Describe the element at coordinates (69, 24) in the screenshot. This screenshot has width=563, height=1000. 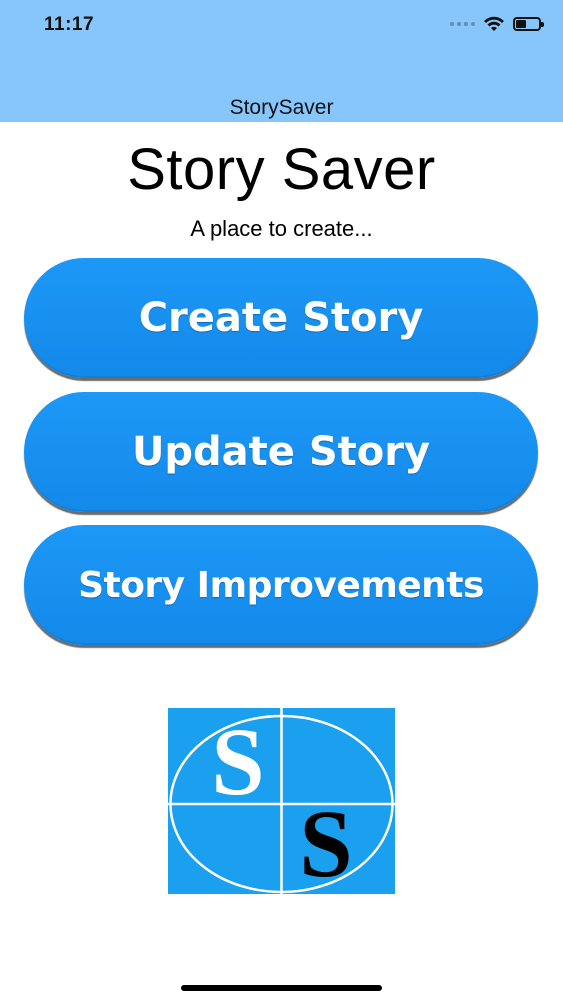
I see `status-time: 11:17` at that location.